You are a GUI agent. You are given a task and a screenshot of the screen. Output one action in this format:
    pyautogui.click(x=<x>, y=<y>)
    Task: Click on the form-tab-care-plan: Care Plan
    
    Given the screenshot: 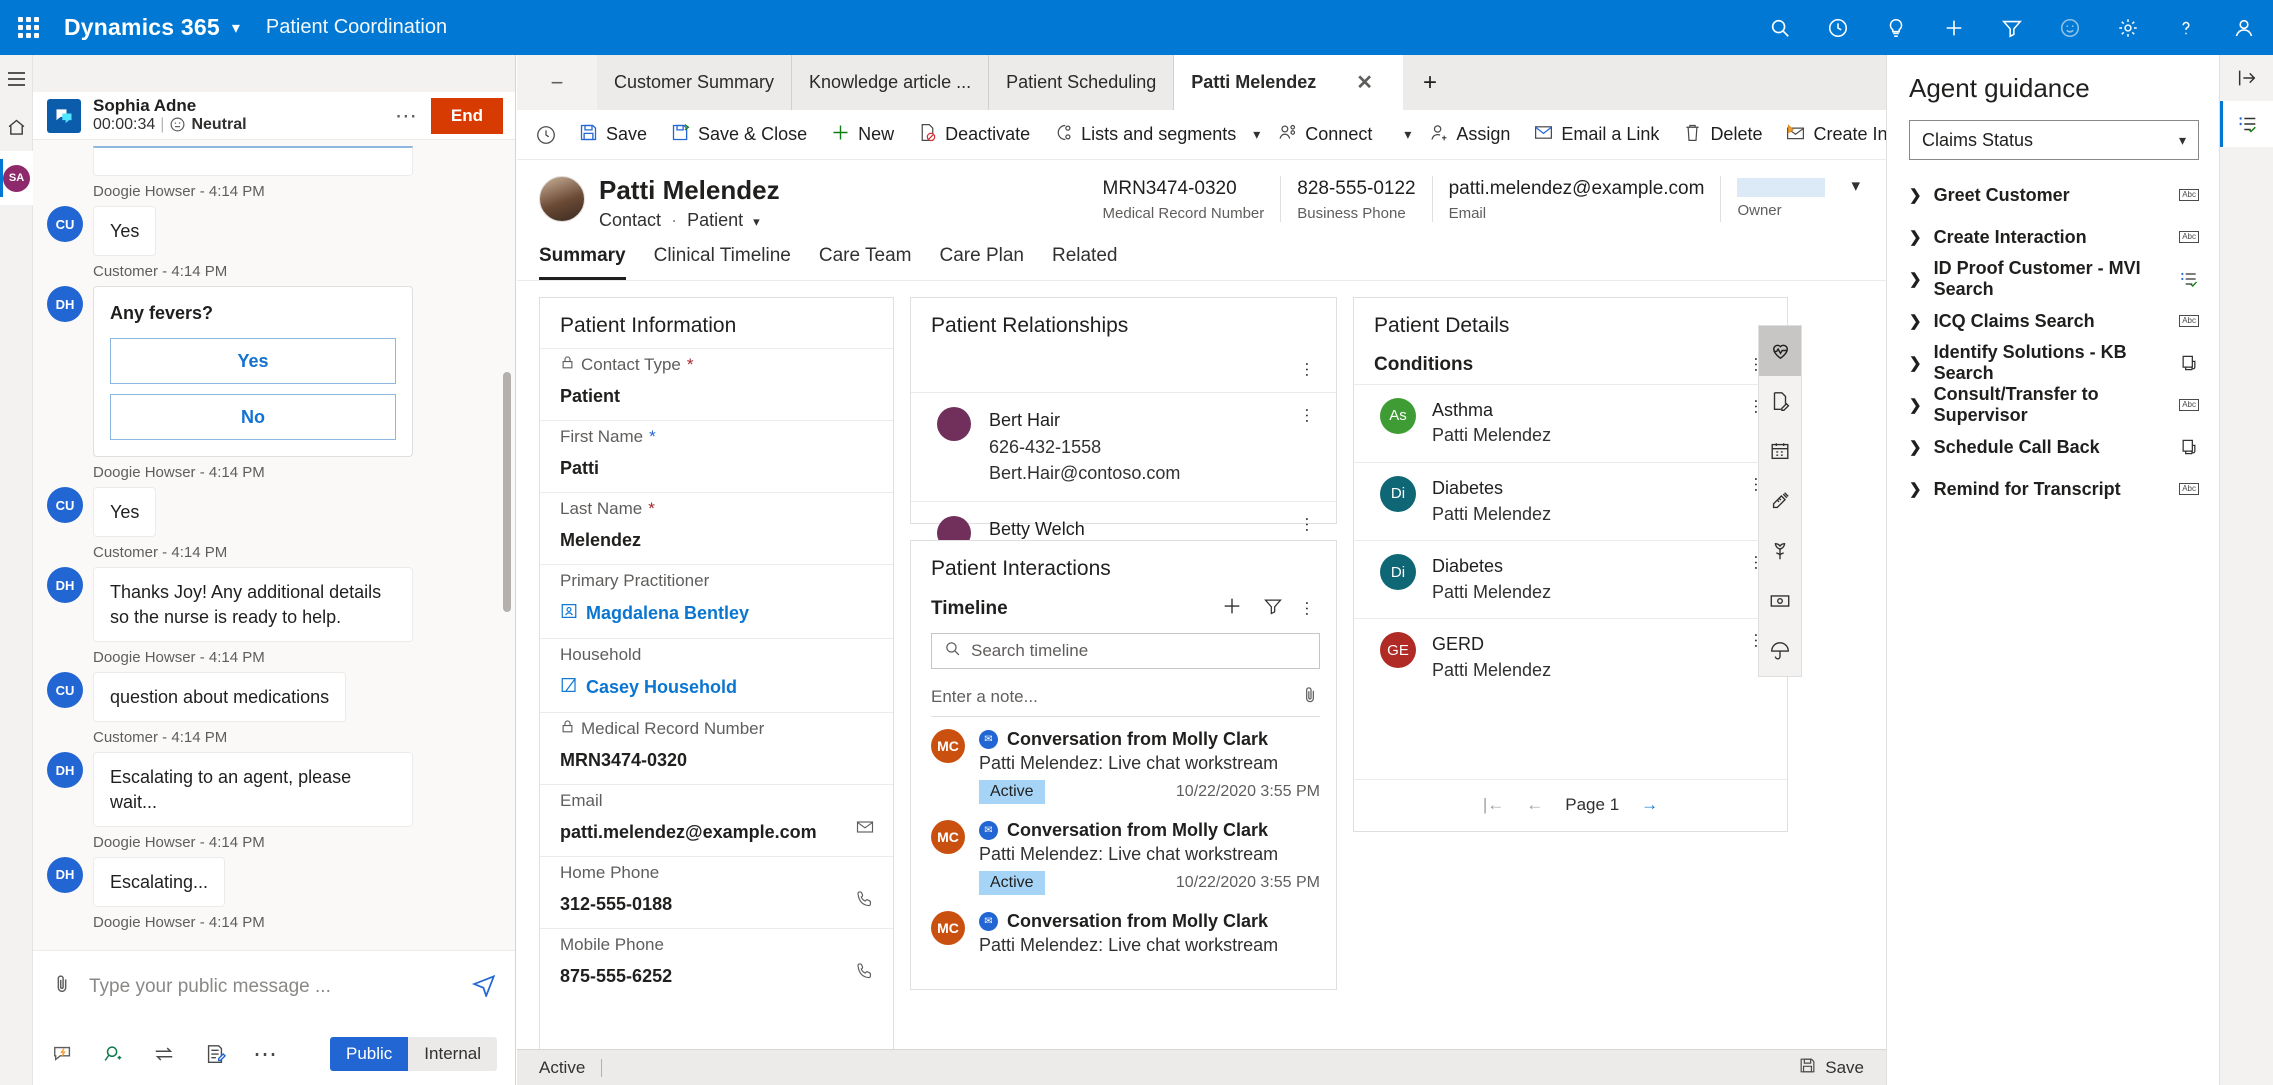 What is the action you would take?
    pyautogui.click(x=981, y=262)
    